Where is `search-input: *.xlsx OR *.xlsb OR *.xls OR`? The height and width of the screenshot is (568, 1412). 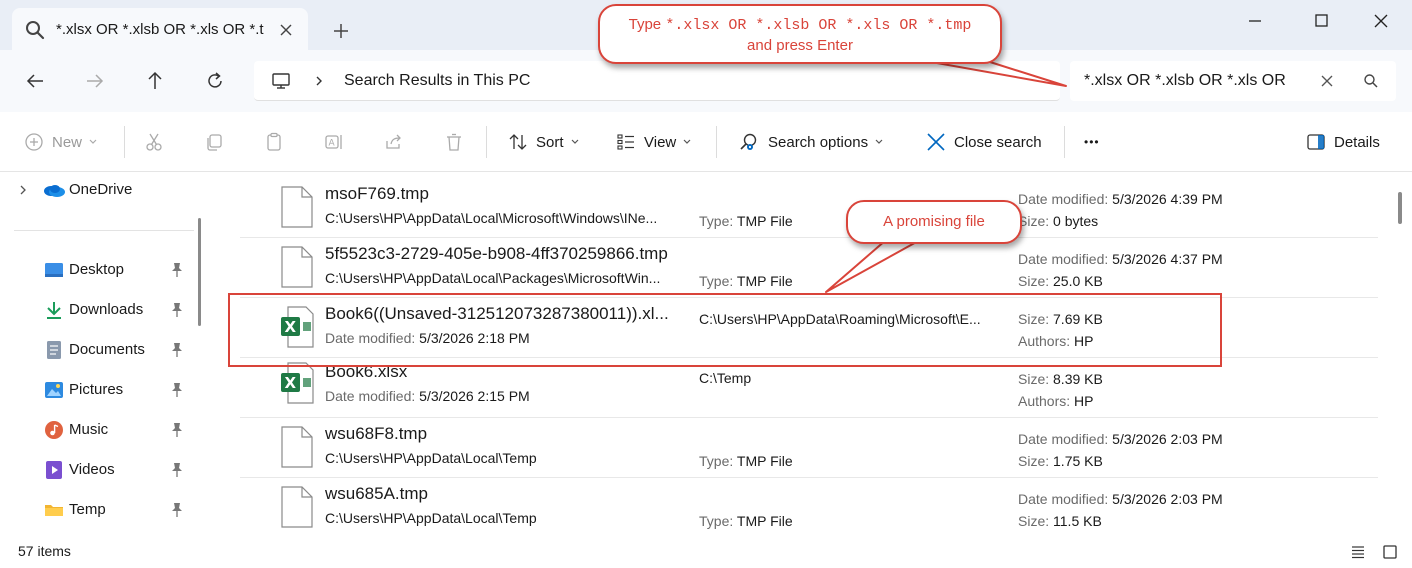
search-input: *.xlsx OR *.xlsb OR *.xls OR is located at coordinates (1185, 81).